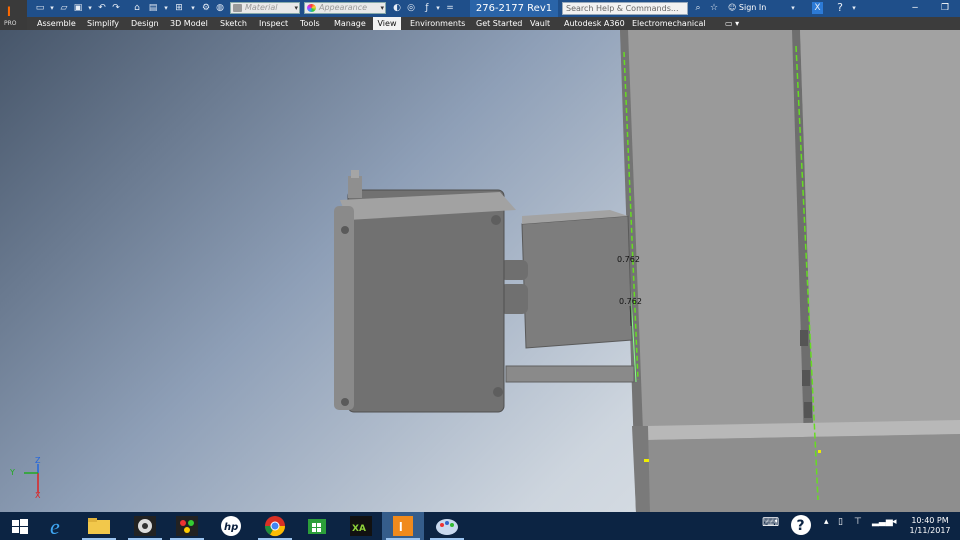 The image size is (960, 540). Describe the element at coordinates (770, 522) in the screenshot. I see `keyboard-icon: ⌨` at that location.